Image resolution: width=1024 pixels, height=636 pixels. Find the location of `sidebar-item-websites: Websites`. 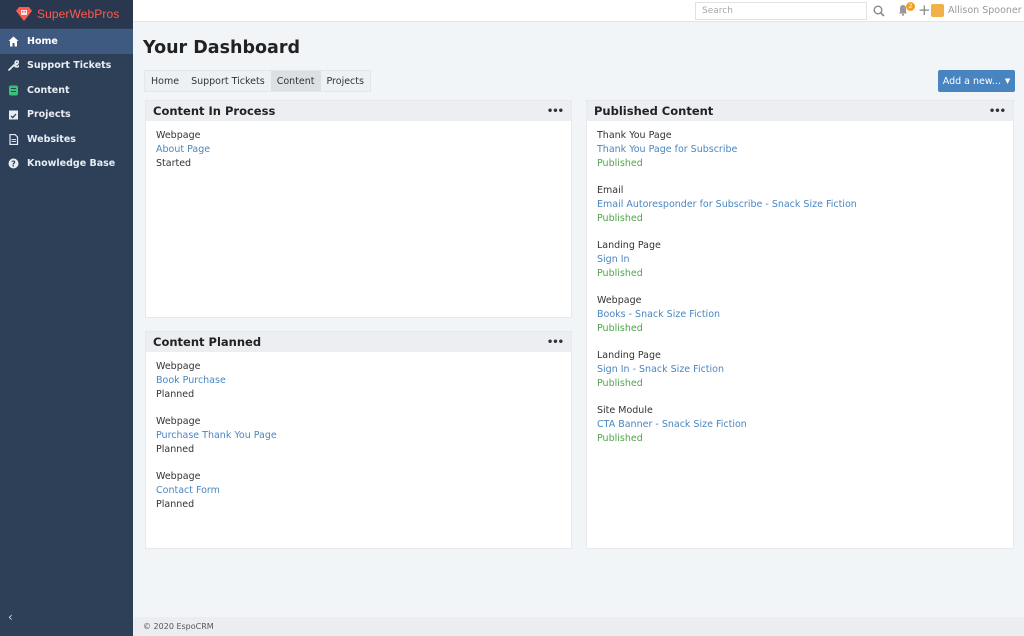

sidebar-item-websites: Websites is located at coordinates (66, 139).